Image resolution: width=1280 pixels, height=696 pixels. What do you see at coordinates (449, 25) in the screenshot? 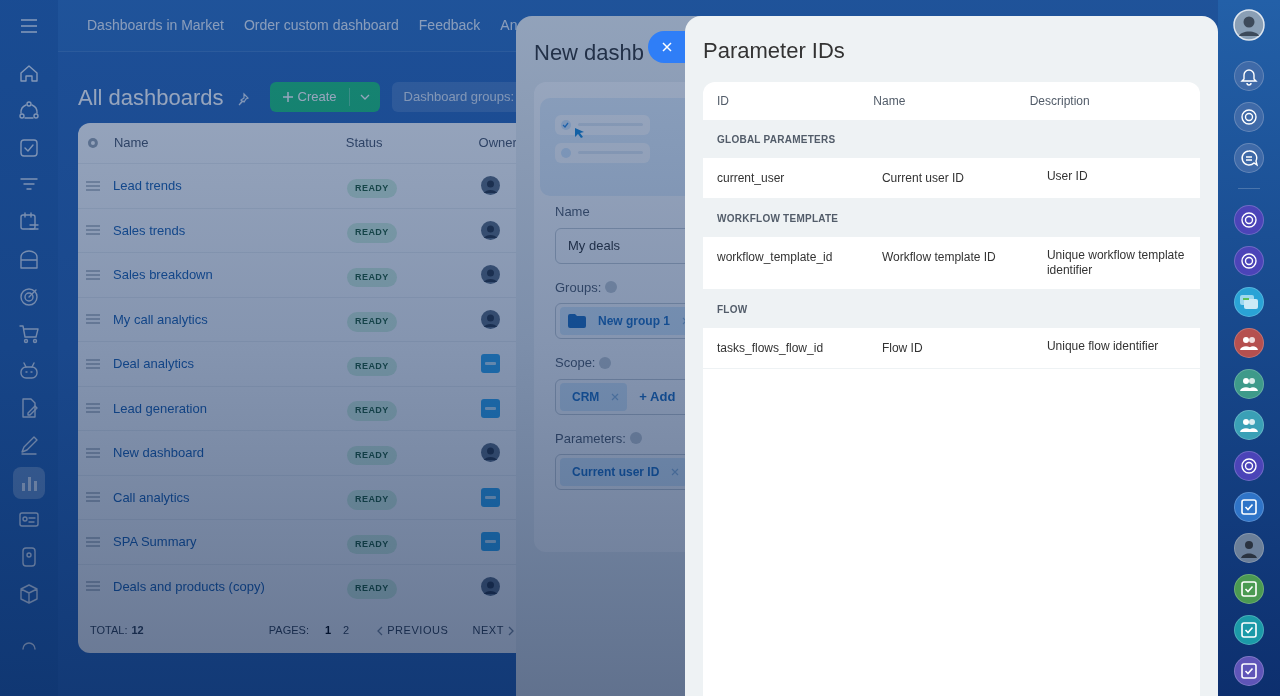
I see `nav-link: Feedback` at bounding box center [449, 25].